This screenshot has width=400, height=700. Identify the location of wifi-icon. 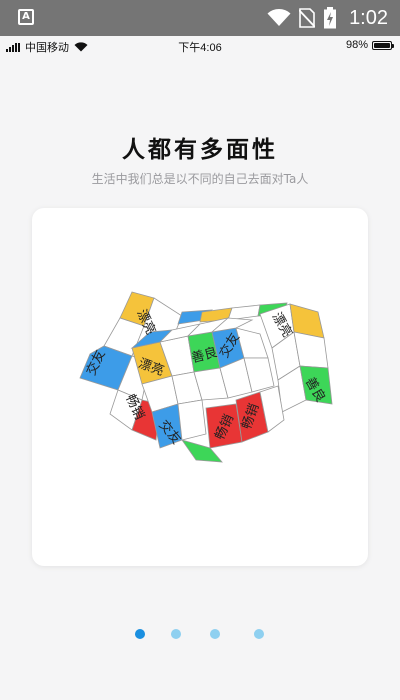
(279, 17).